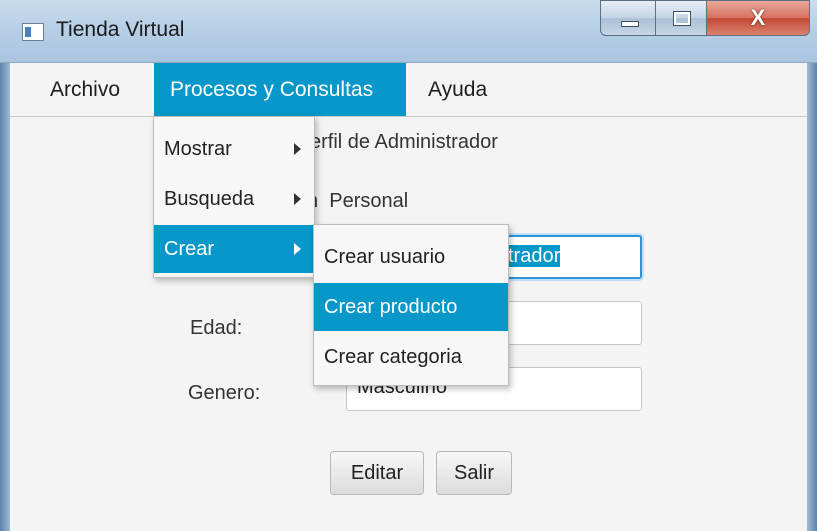 The height and width of the screenshot is (531, 817). Describe the element at coordinates (33, 32) in the screenshot. I see `app-icon` at that location.